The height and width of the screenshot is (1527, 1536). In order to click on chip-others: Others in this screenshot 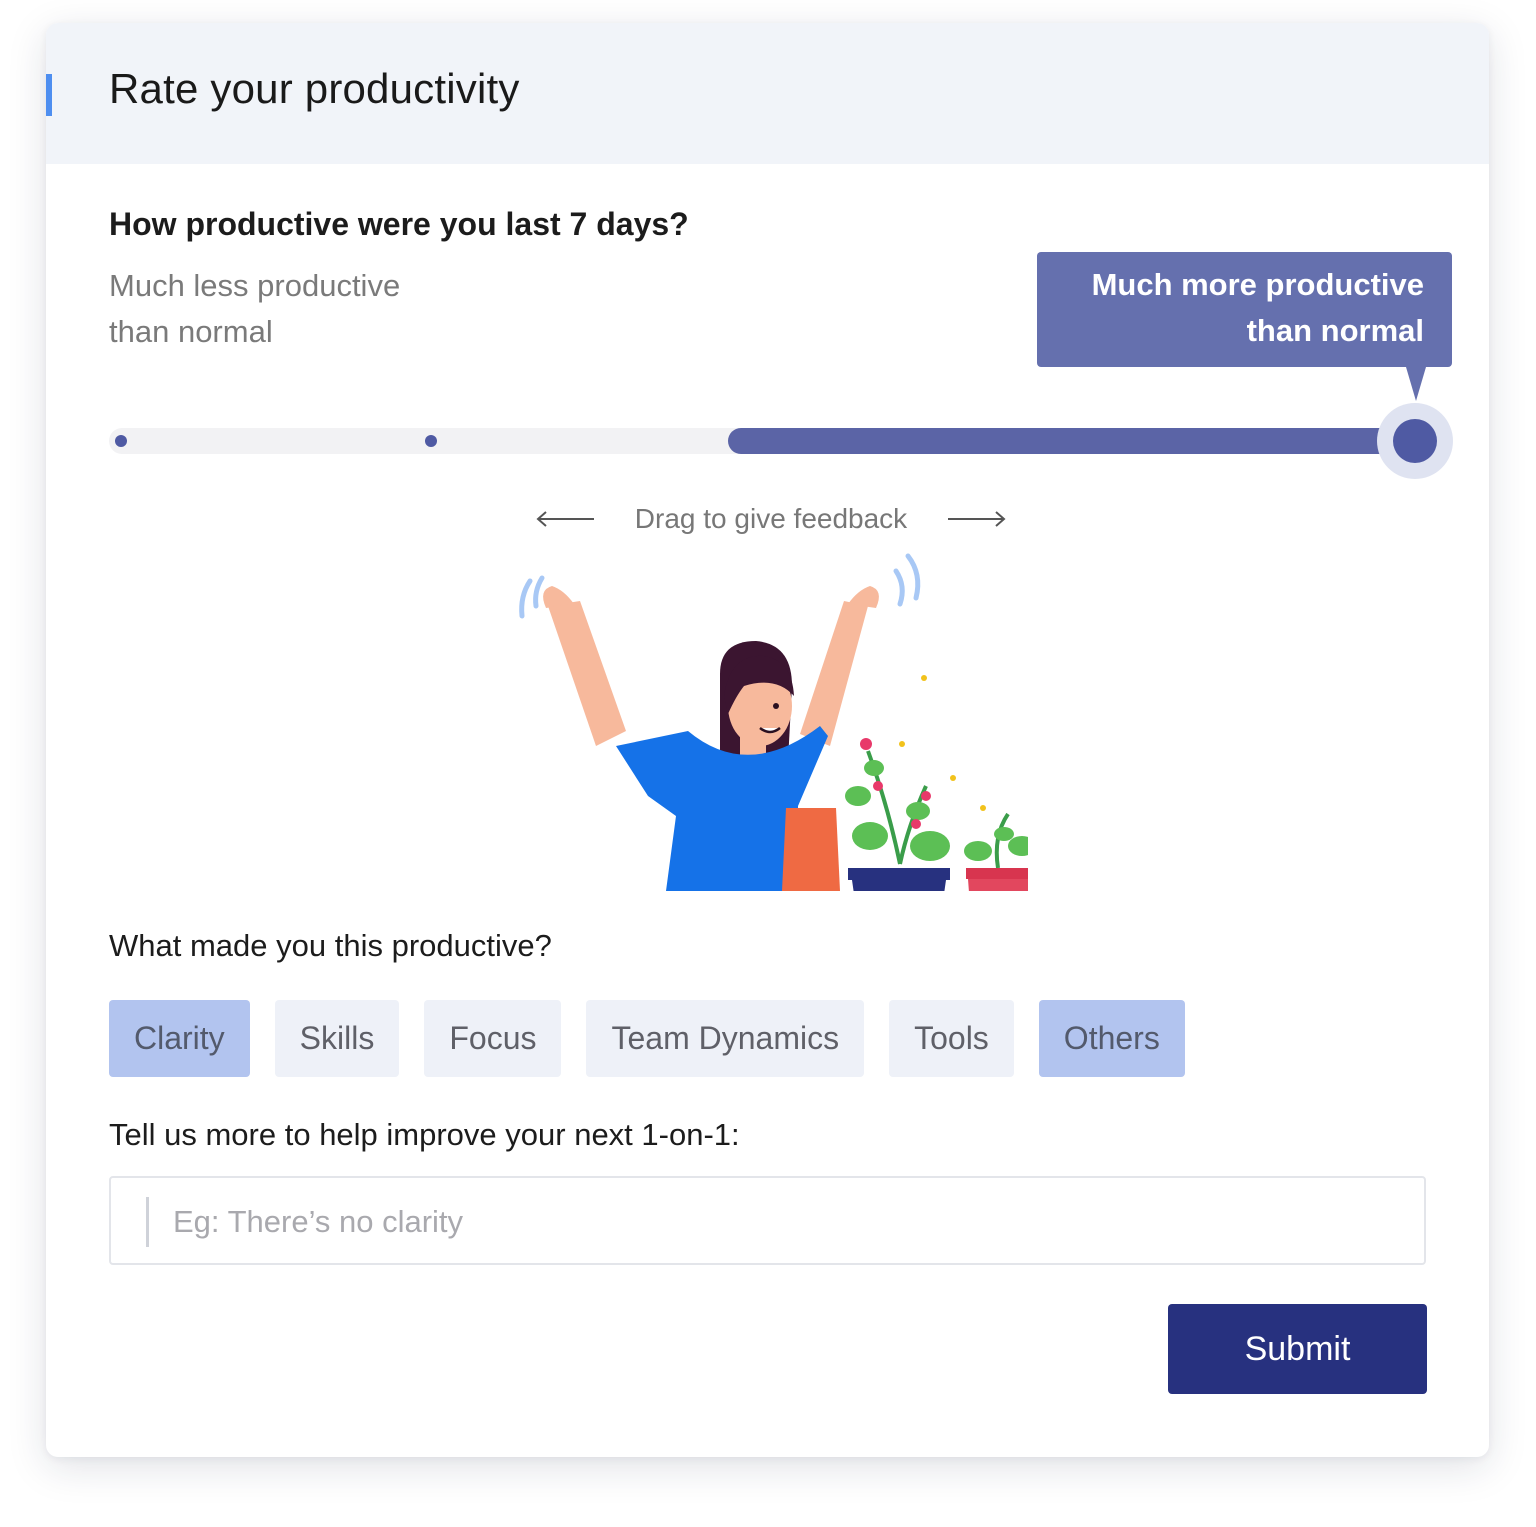, I will do `click(1111, 1038)`.